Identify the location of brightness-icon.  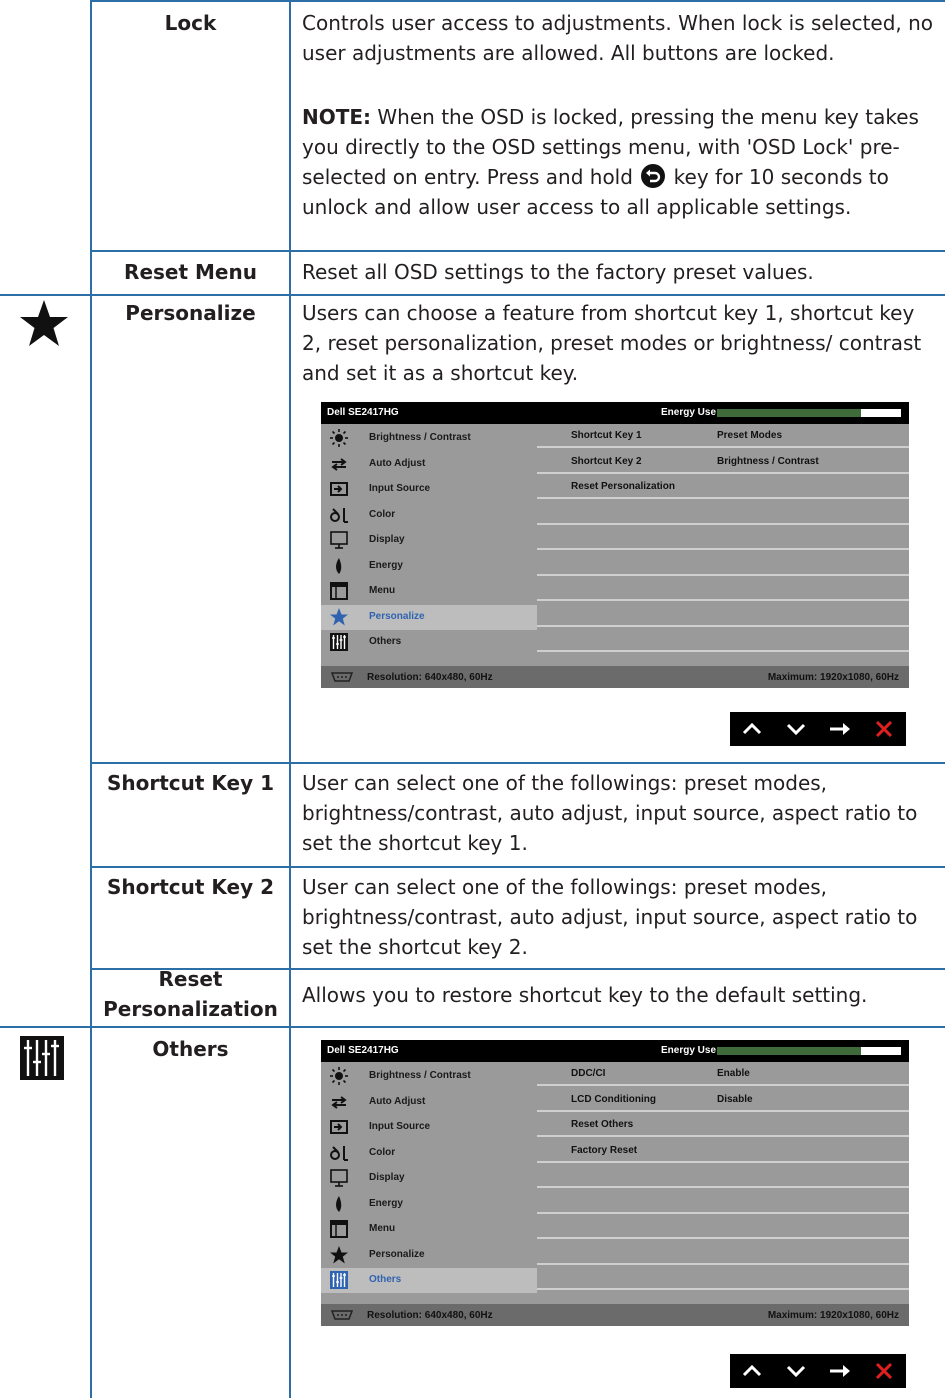
(339, 438).